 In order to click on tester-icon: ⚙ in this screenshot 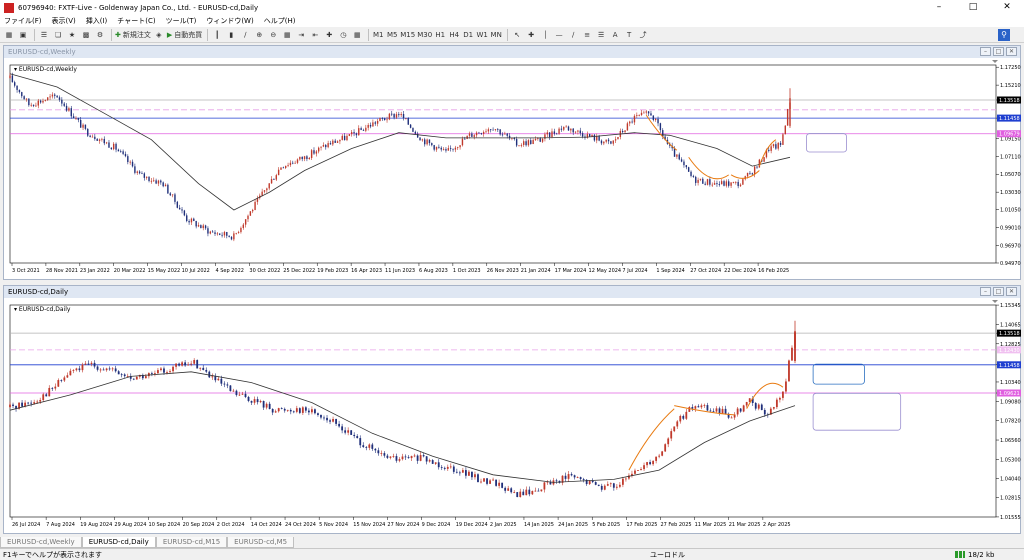, I will do `click(100, 35)`.